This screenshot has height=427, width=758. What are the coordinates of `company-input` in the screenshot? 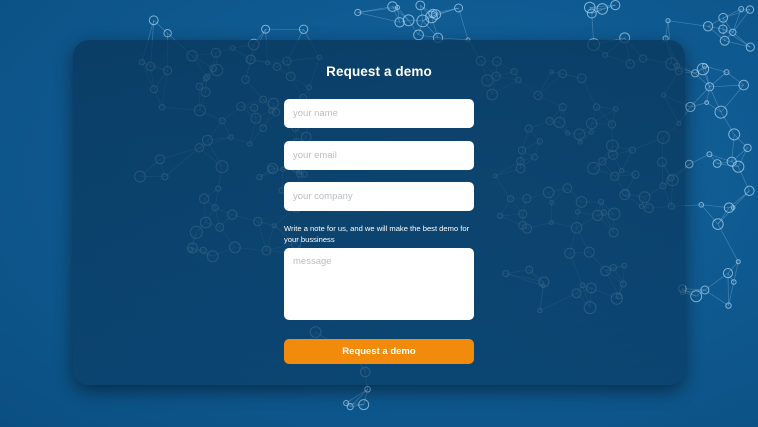 It's located at (379, 196).